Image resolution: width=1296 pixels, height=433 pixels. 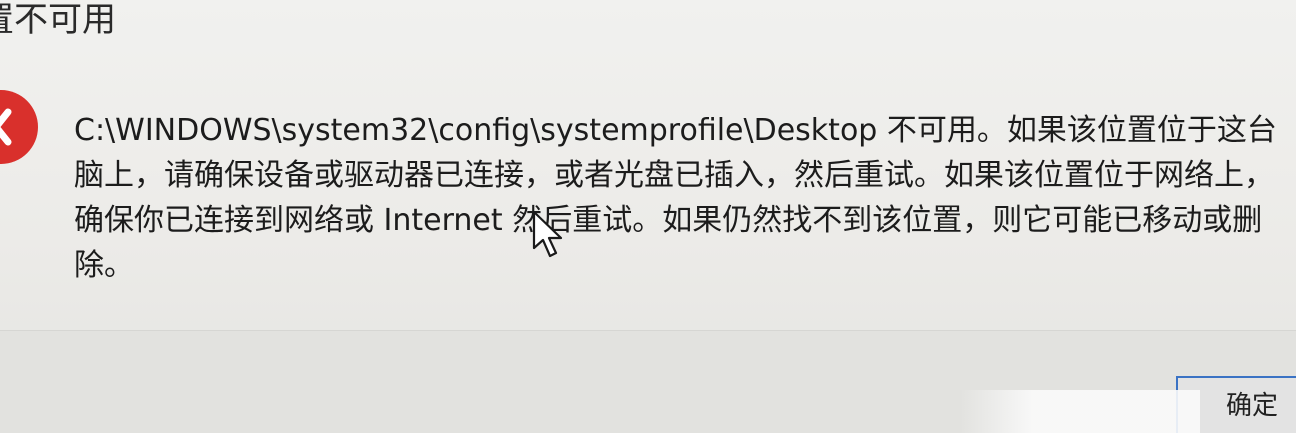 I want to click on dialog-title: 置不可用, so click(x=58, y=20).